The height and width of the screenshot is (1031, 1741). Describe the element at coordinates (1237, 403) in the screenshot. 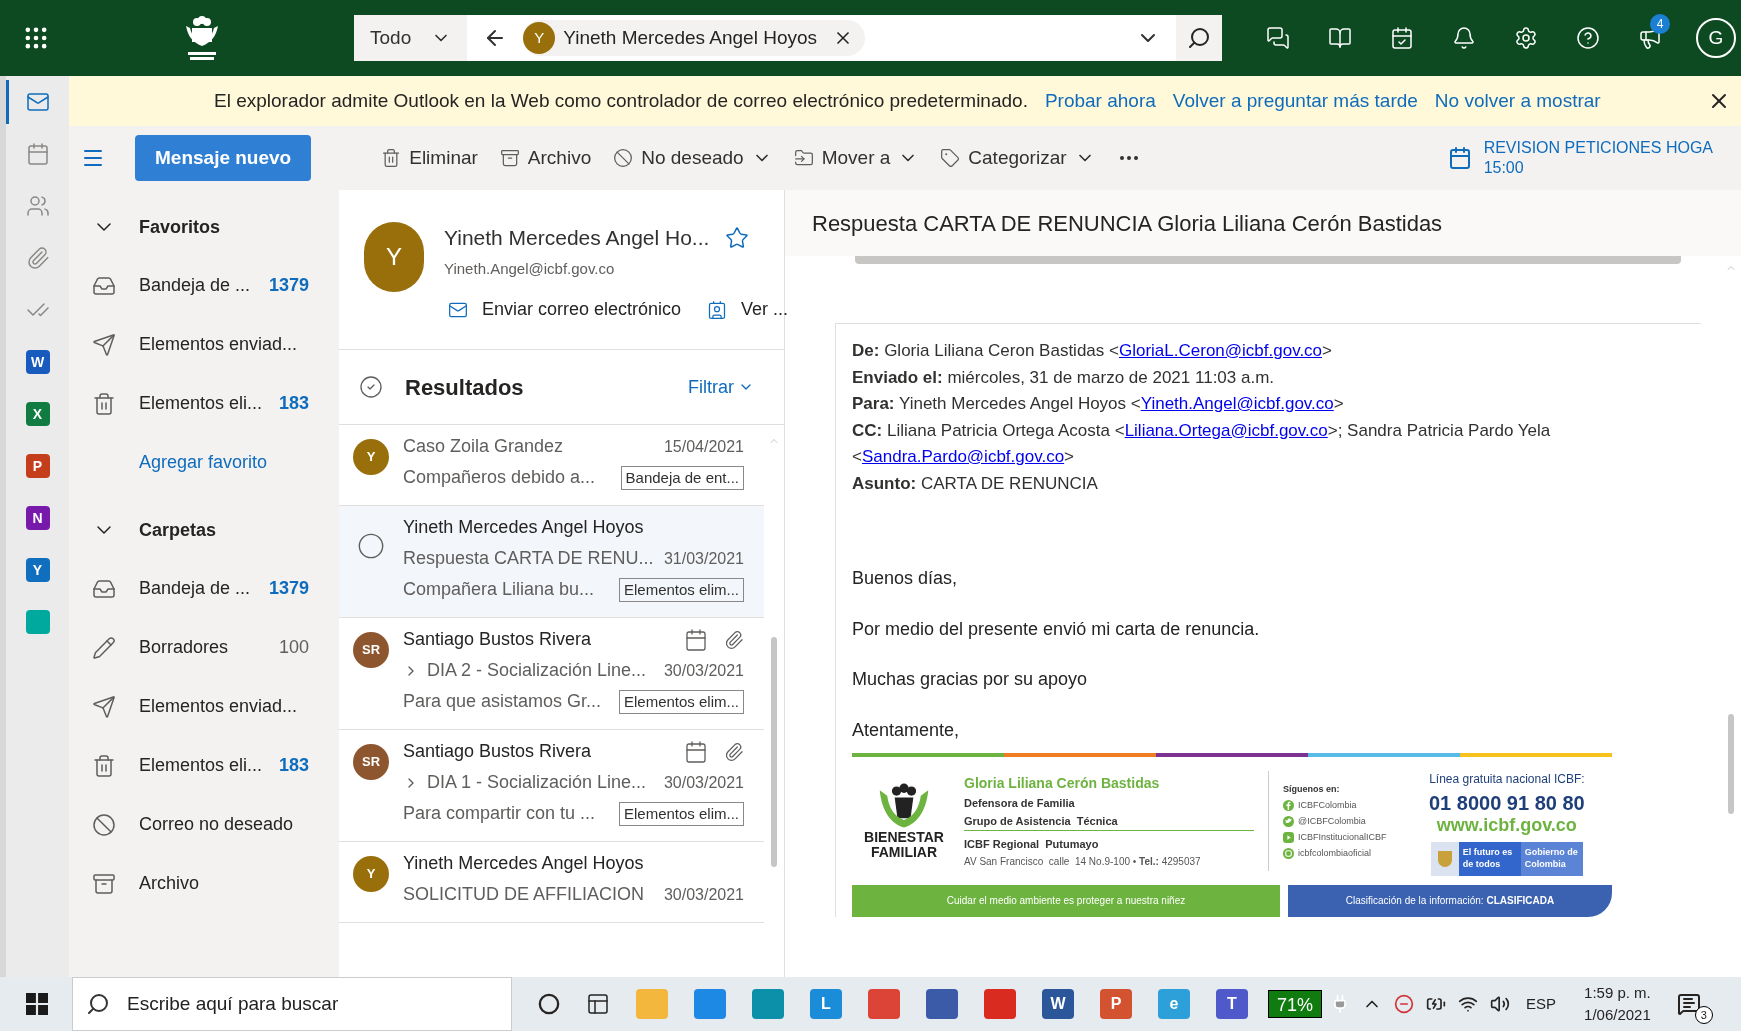

I see `email-link: Yineth.Angel@icbf.gov.co` at that location.